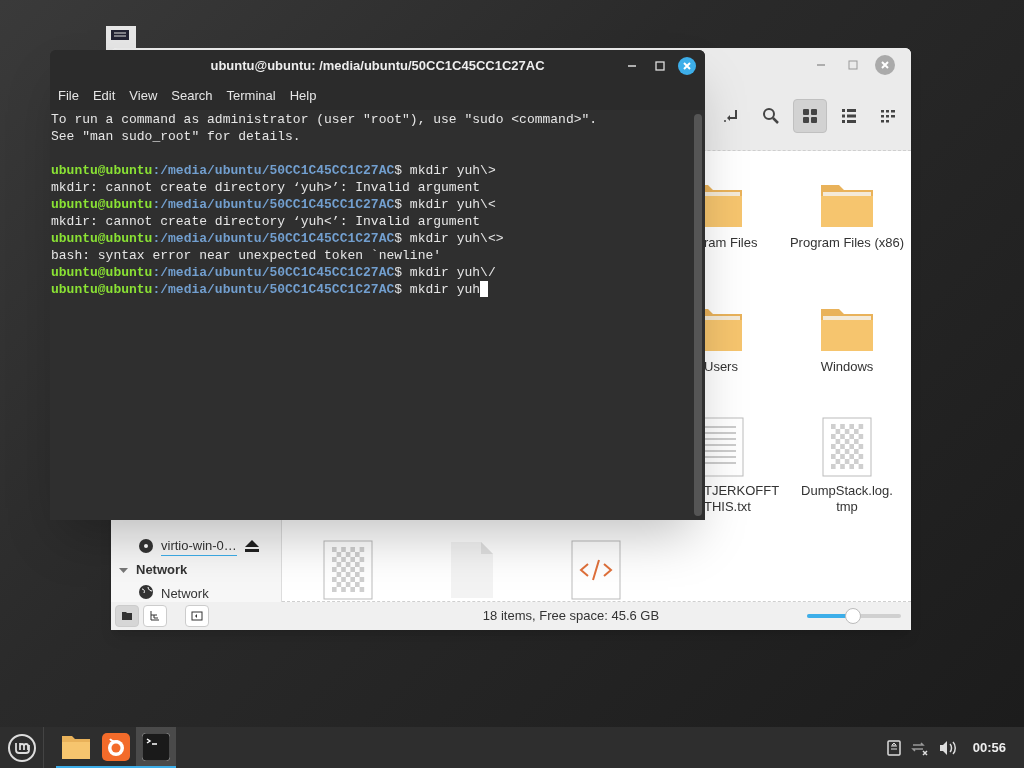  What do you see at coordinates (771, 115) in the screenshot?
I see `search-icon` at bounding box center [771, 115].